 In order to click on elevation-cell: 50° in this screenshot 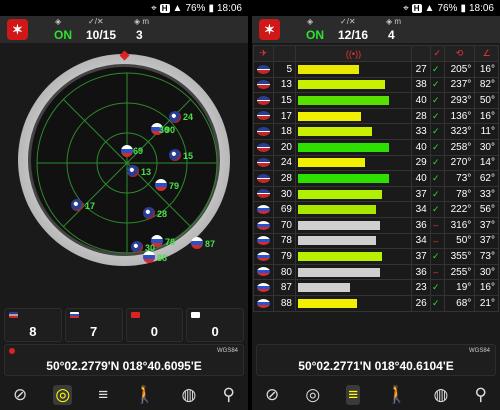, I will do `click(486, 100)`.